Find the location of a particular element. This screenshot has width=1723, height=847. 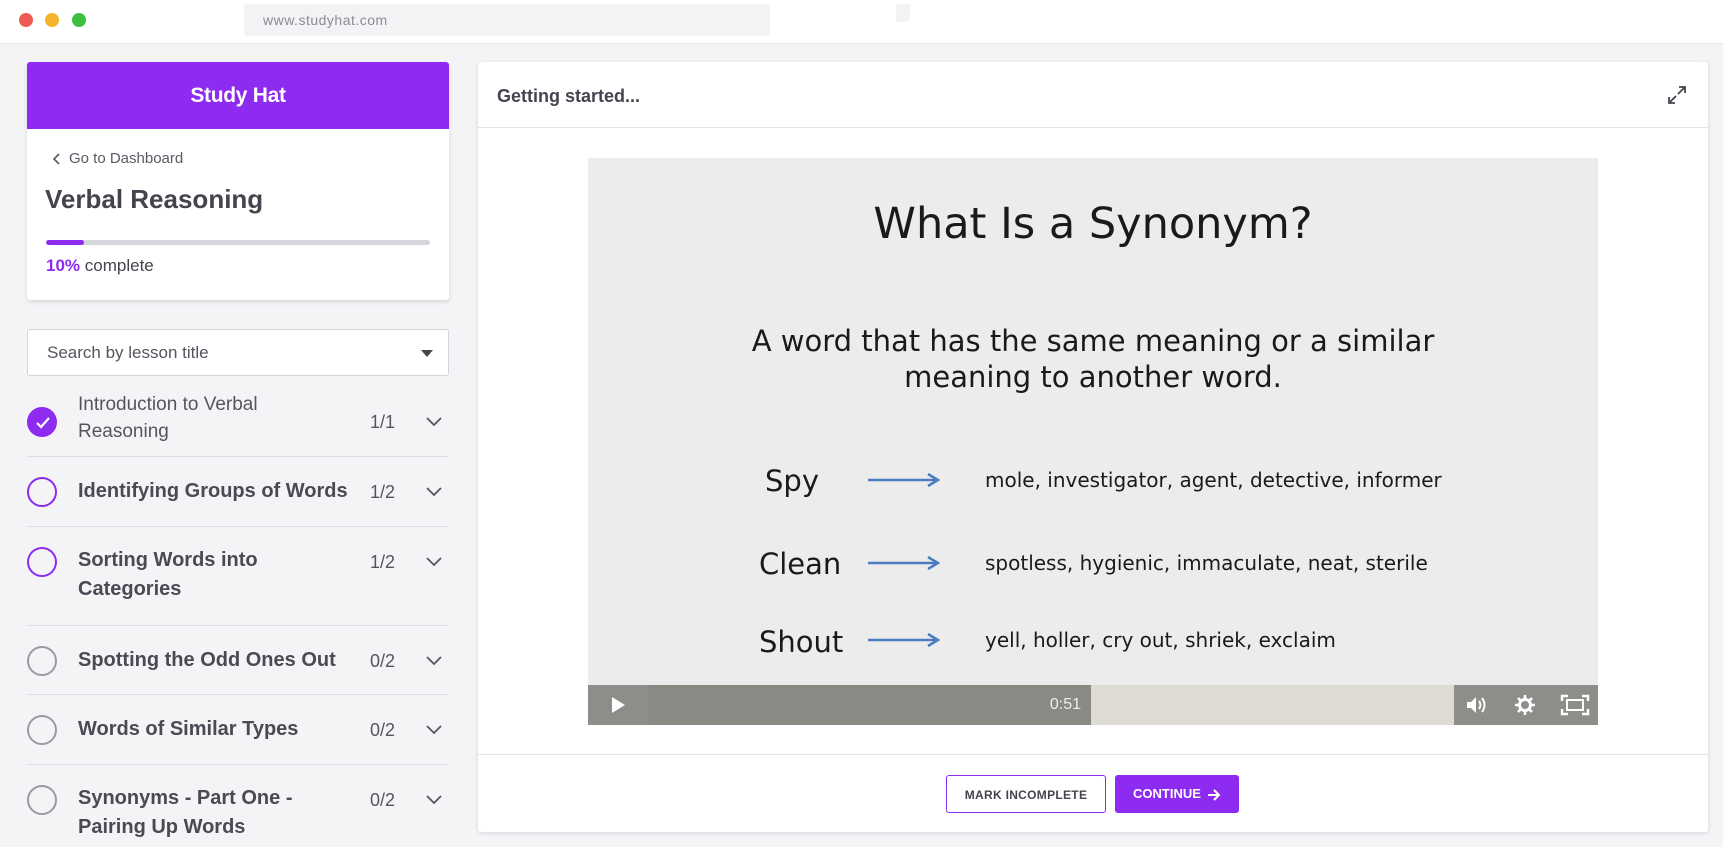

course-title: Verbal Reasoning is located at coordinates (154, 199).